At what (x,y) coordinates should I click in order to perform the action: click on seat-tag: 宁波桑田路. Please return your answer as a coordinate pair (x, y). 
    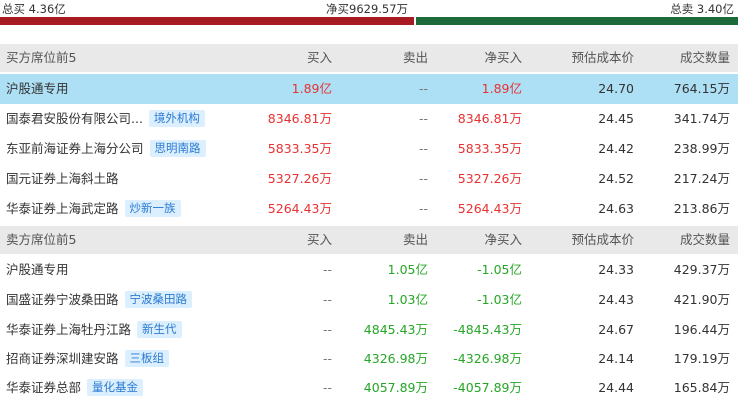
    Looking at the image, I should click on (158, 299).